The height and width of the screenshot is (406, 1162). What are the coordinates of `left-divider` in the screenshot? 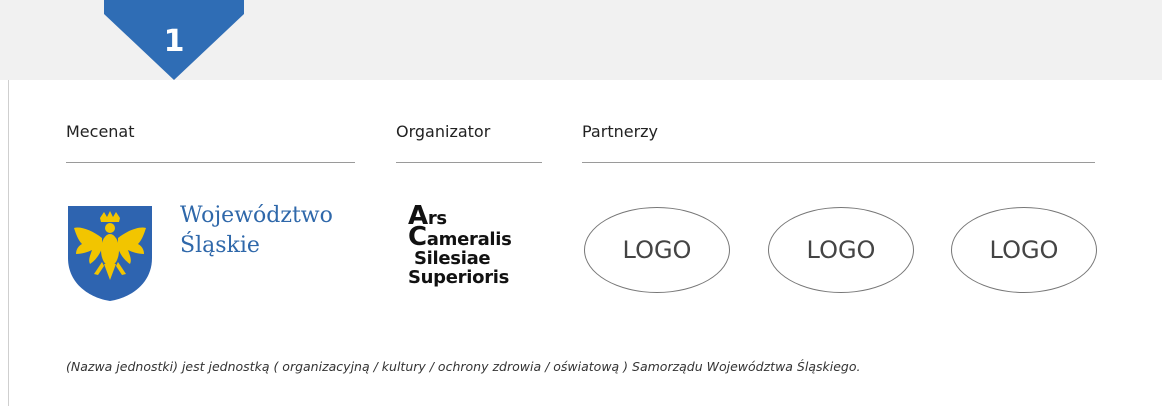 It's located at (8, 243).